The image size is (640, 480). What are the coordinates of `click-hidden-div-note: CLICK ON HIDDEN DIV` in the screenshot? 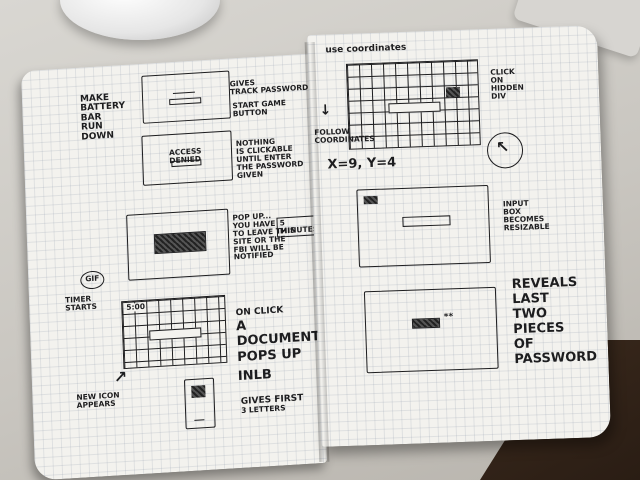 It's located at (507, 83).